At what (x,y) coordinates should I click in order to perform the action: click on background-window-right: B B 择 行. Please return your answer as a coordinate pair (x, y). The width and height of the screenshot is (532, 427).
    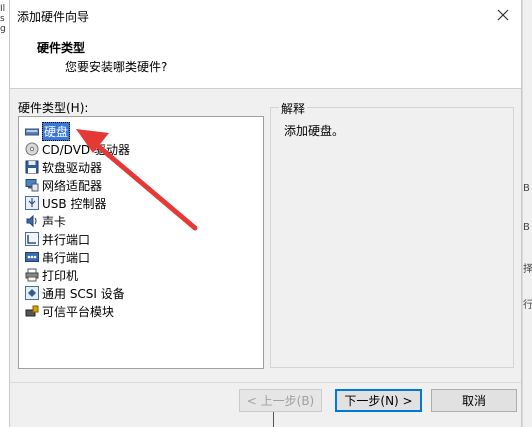
    Looking at the image, I should click on (527, 213).